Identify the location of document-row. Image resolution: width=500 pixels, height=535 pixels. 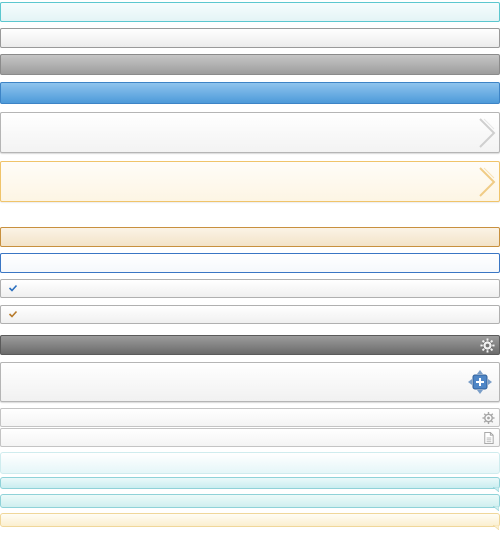
(250, 437).